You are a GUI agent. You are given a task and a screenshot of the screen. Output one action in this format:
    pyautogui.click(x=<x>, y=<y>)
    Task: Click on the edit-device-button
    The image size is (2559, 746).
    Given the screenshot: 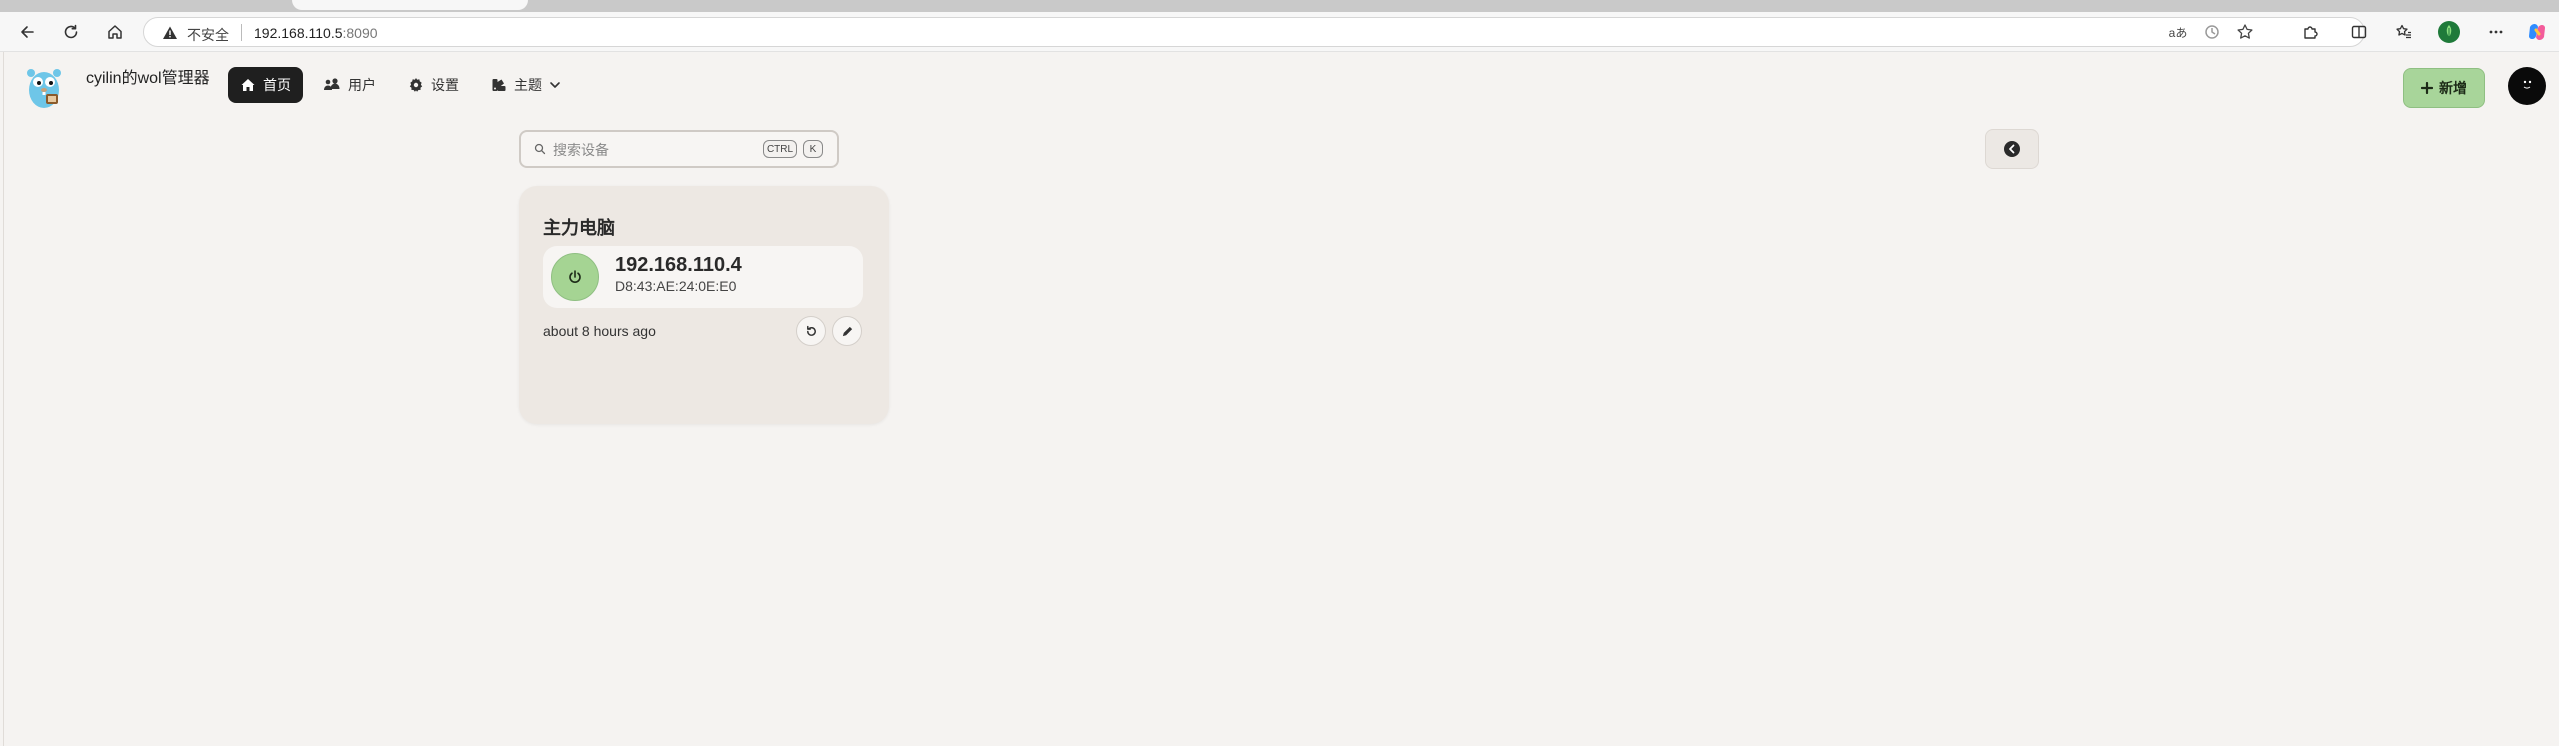 What is the action you would take?
    pyautogui.click(x=847, y=331)
    